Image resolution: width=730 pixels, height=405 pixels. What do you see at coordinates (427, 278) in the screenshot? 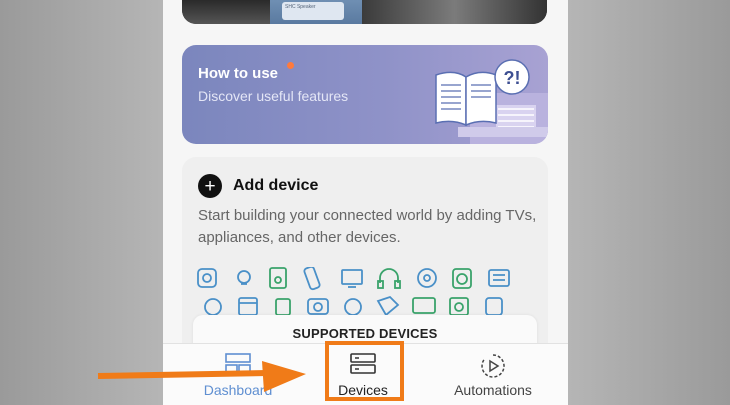
I see `sensor-icon` at bounding box center [427, 278].